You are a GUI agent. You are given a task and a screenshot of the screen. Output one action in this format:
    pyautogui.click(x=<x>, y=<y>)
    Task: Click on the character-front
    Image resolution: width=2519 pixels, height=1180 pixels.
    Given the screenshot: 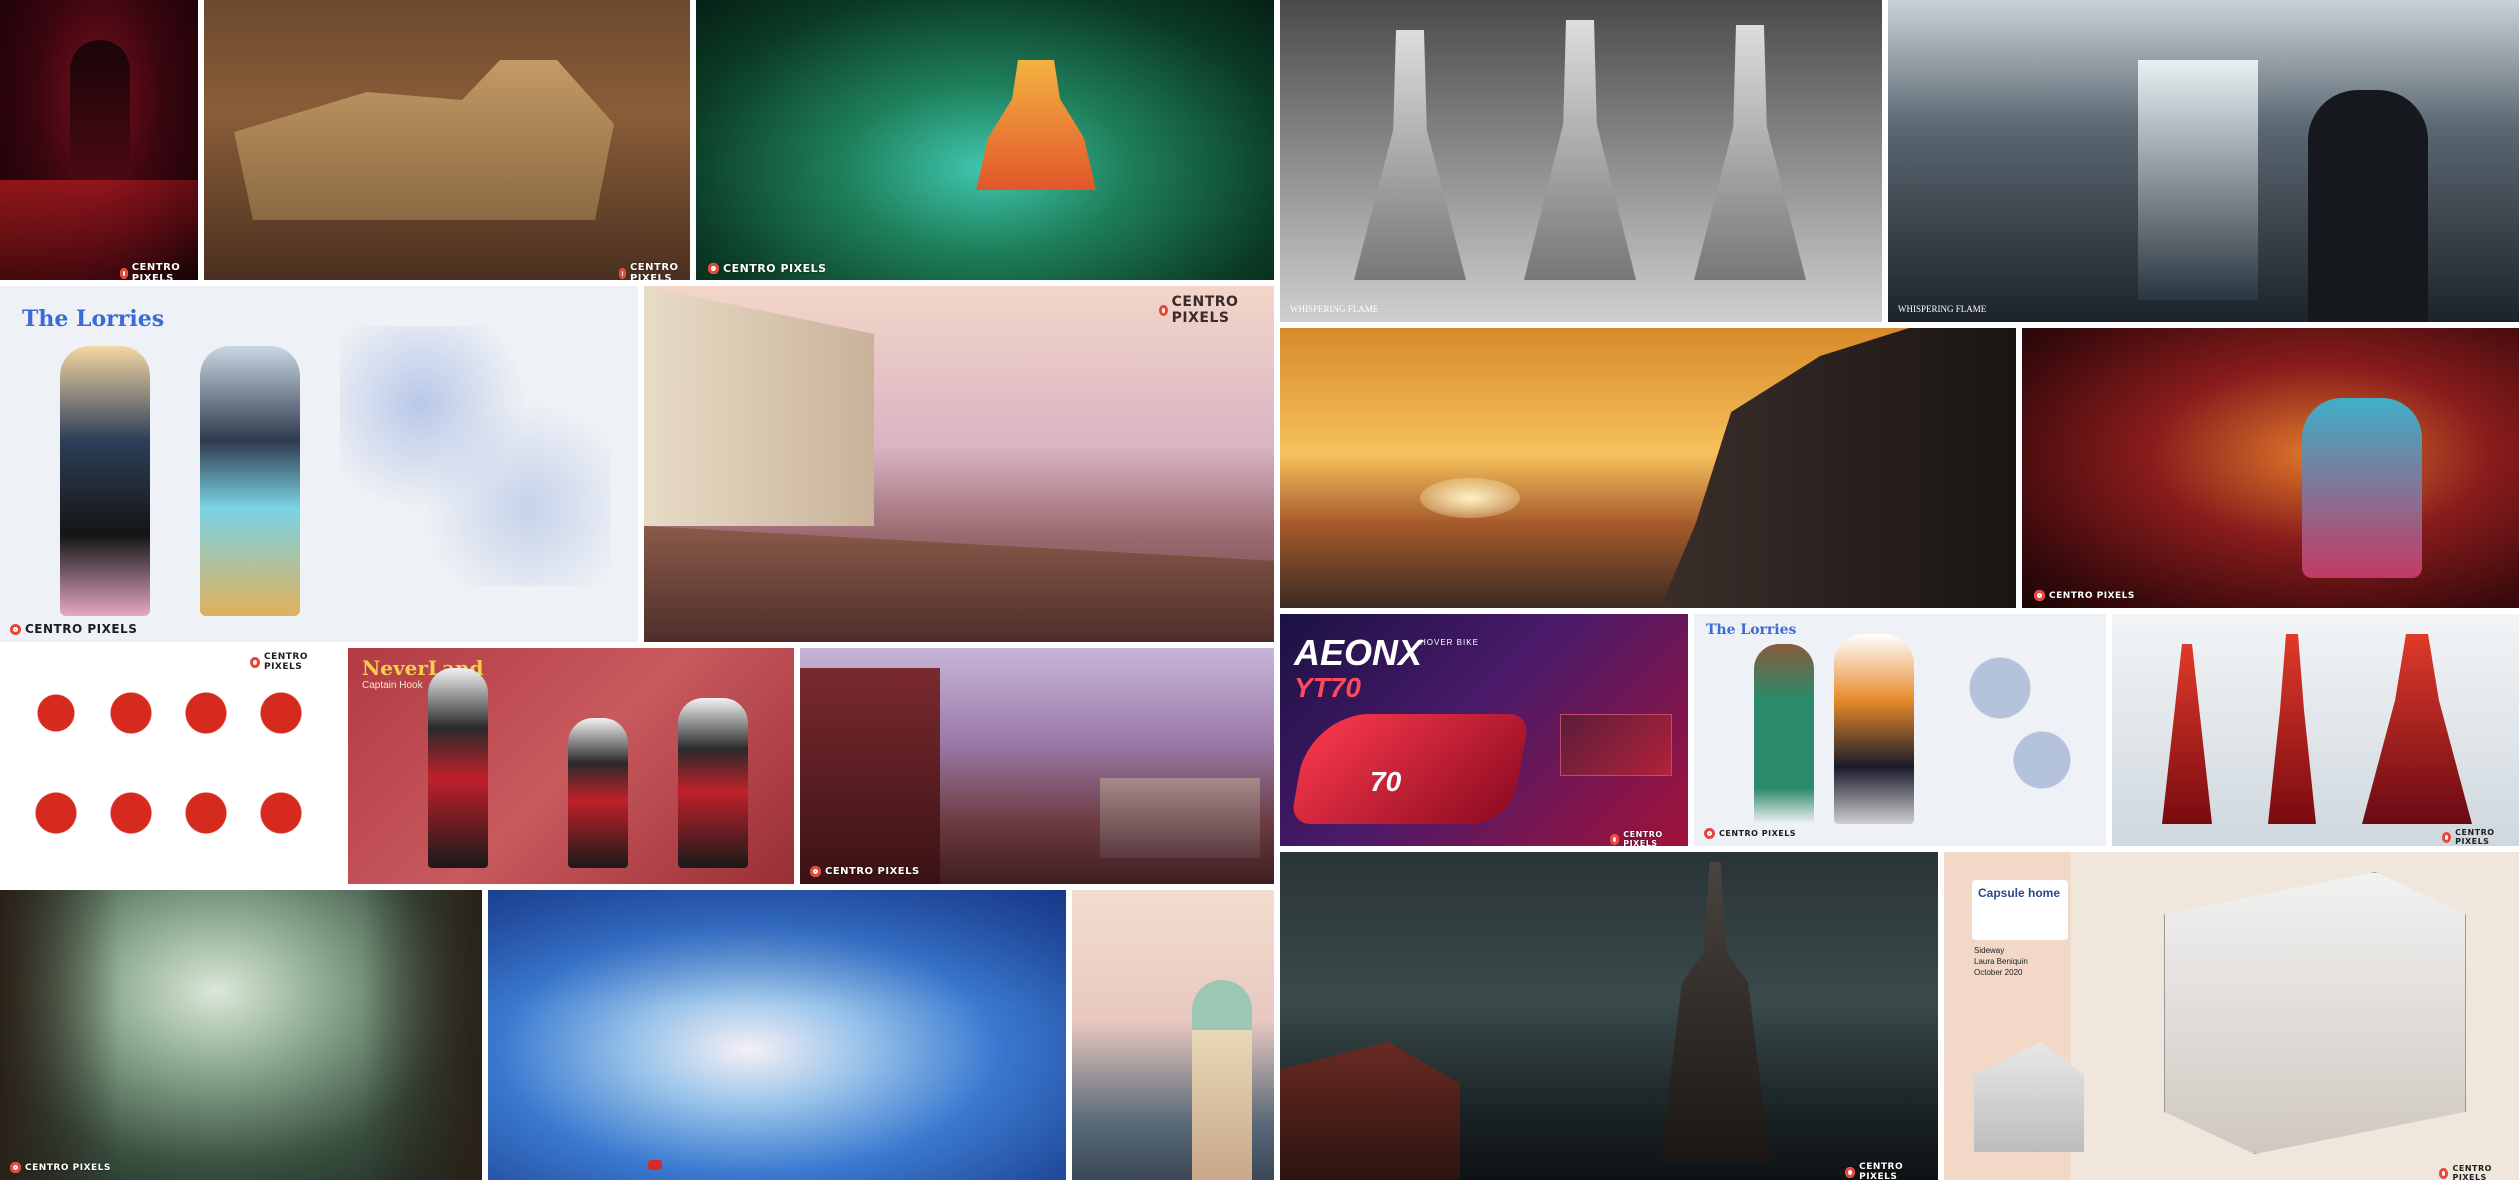 What is the action you would take?
    pyautogui.click(x=105, y=481)
    